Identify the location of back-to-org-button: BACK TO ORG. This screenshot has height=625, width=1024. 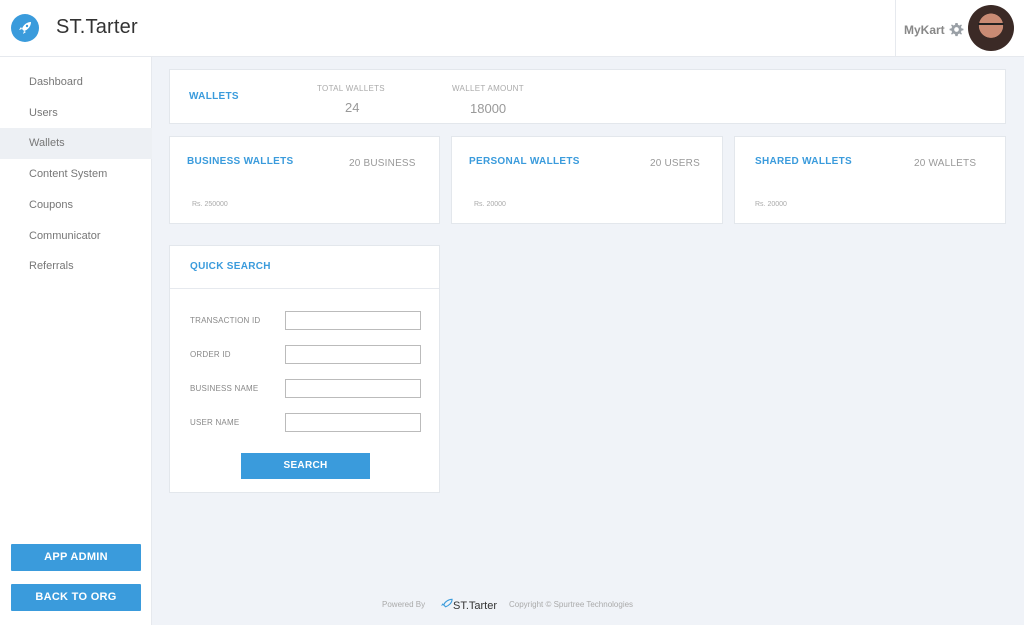
(76, 597).